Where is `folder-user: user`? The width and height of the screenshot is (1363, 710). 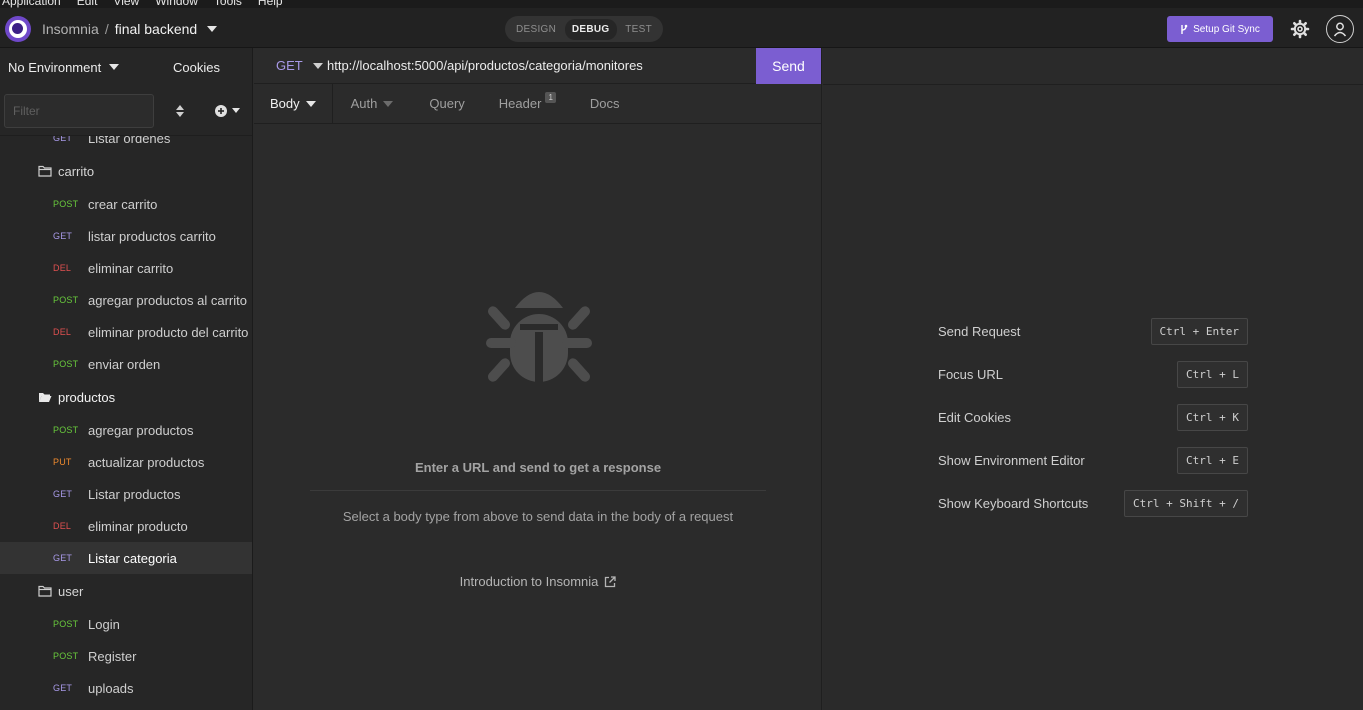
folder-user: user is located at coordinates (126, 591).